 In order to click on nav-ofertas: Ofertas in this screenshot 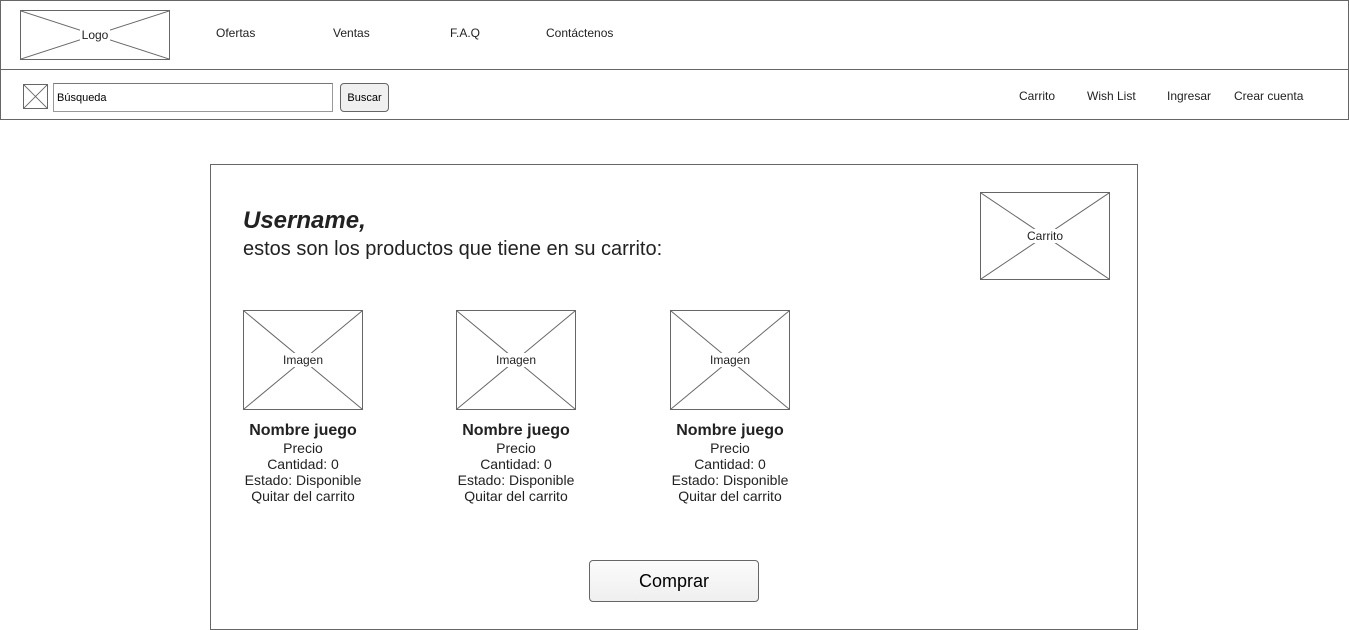, I will do `click(235, 33)`.